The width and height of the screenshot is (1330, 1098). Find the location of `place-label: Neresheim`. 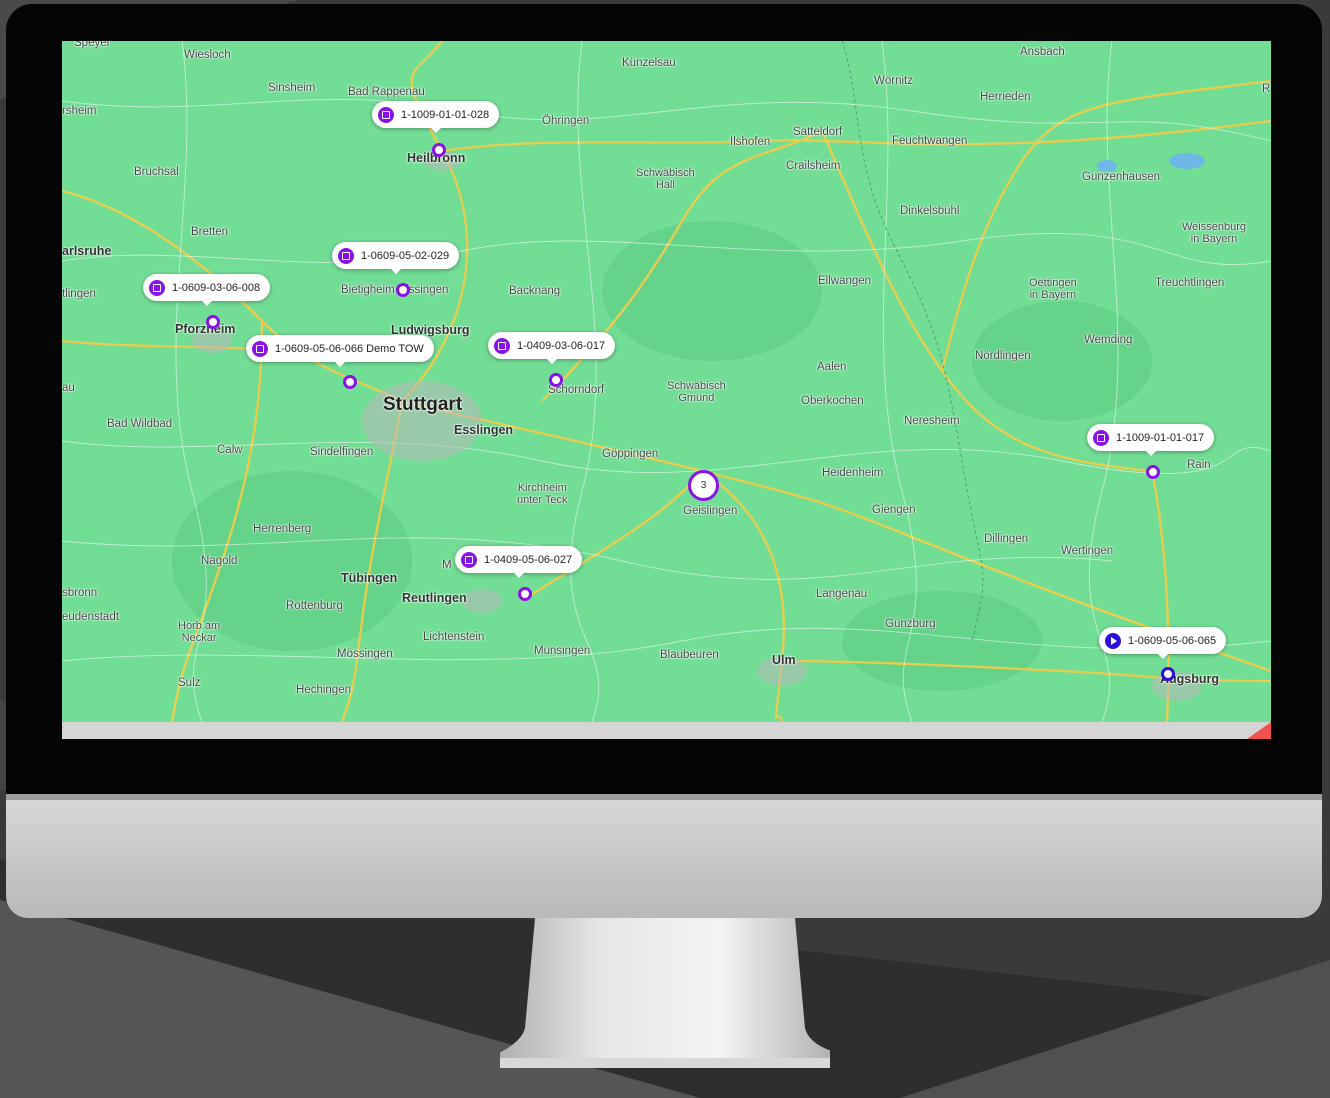

place-label: Neresheim is located at coordinates (932, 421).